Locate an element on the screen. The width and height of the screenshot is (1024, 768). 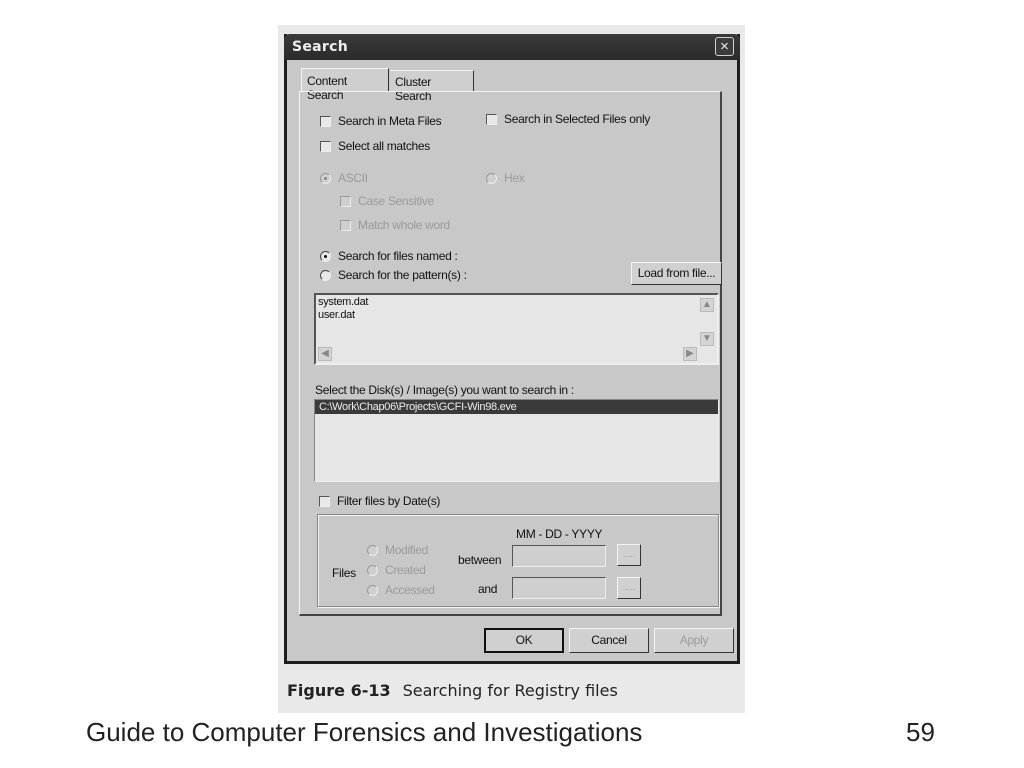
search-terms-textarea: system.dat user.dat ▲ ▼ ◀ ▶ is located at coordinates (516, 329).